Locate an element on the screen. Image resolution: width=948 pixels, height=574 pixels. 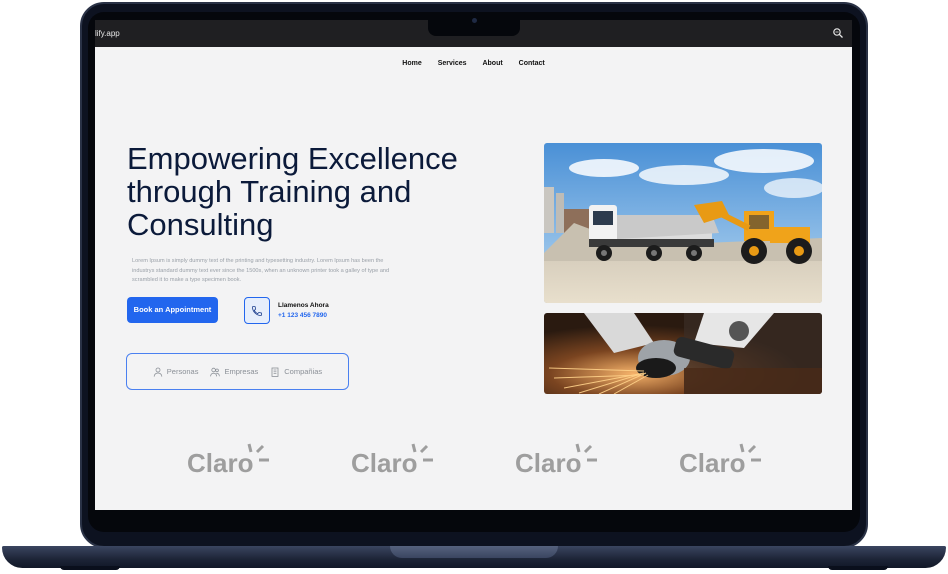
tab-personas: Personas is located at coordinates (176, 372).